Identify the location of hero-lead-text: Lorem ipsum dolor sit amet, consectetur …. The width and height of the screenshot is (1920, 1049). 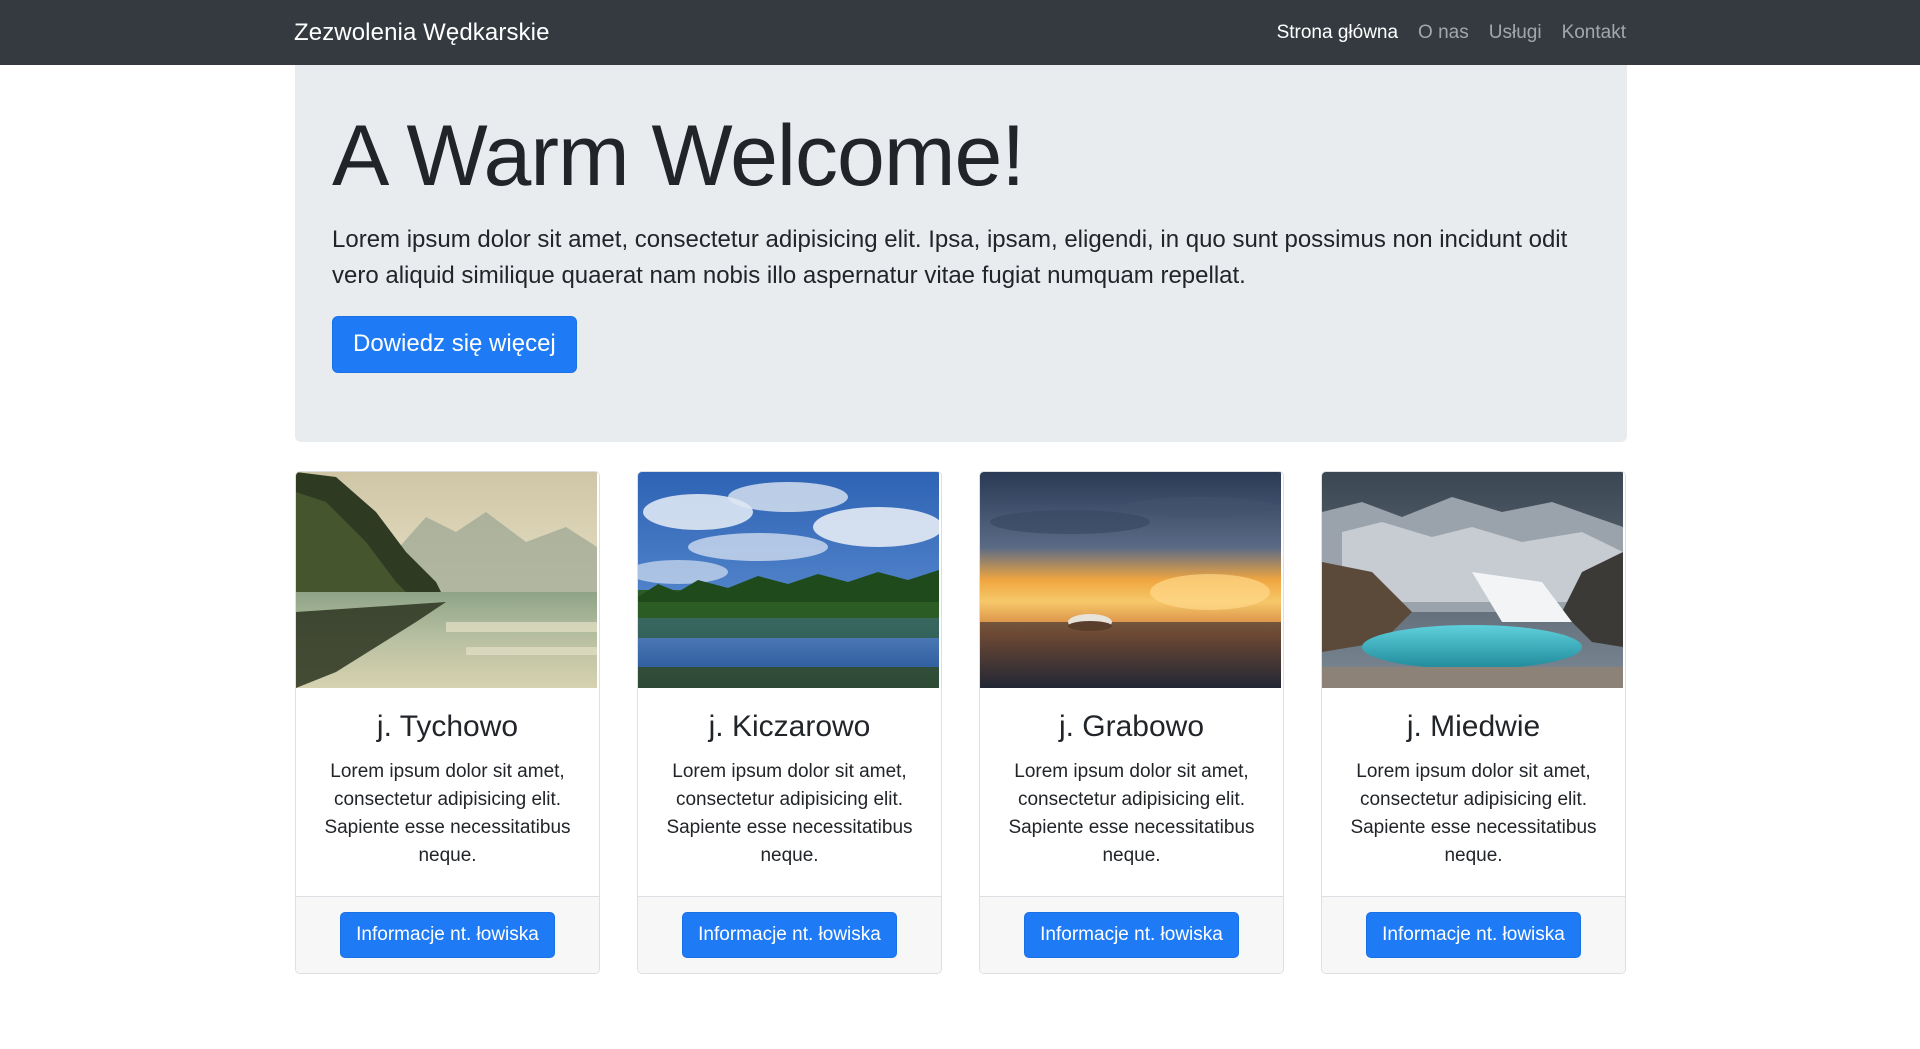
(950, 258).